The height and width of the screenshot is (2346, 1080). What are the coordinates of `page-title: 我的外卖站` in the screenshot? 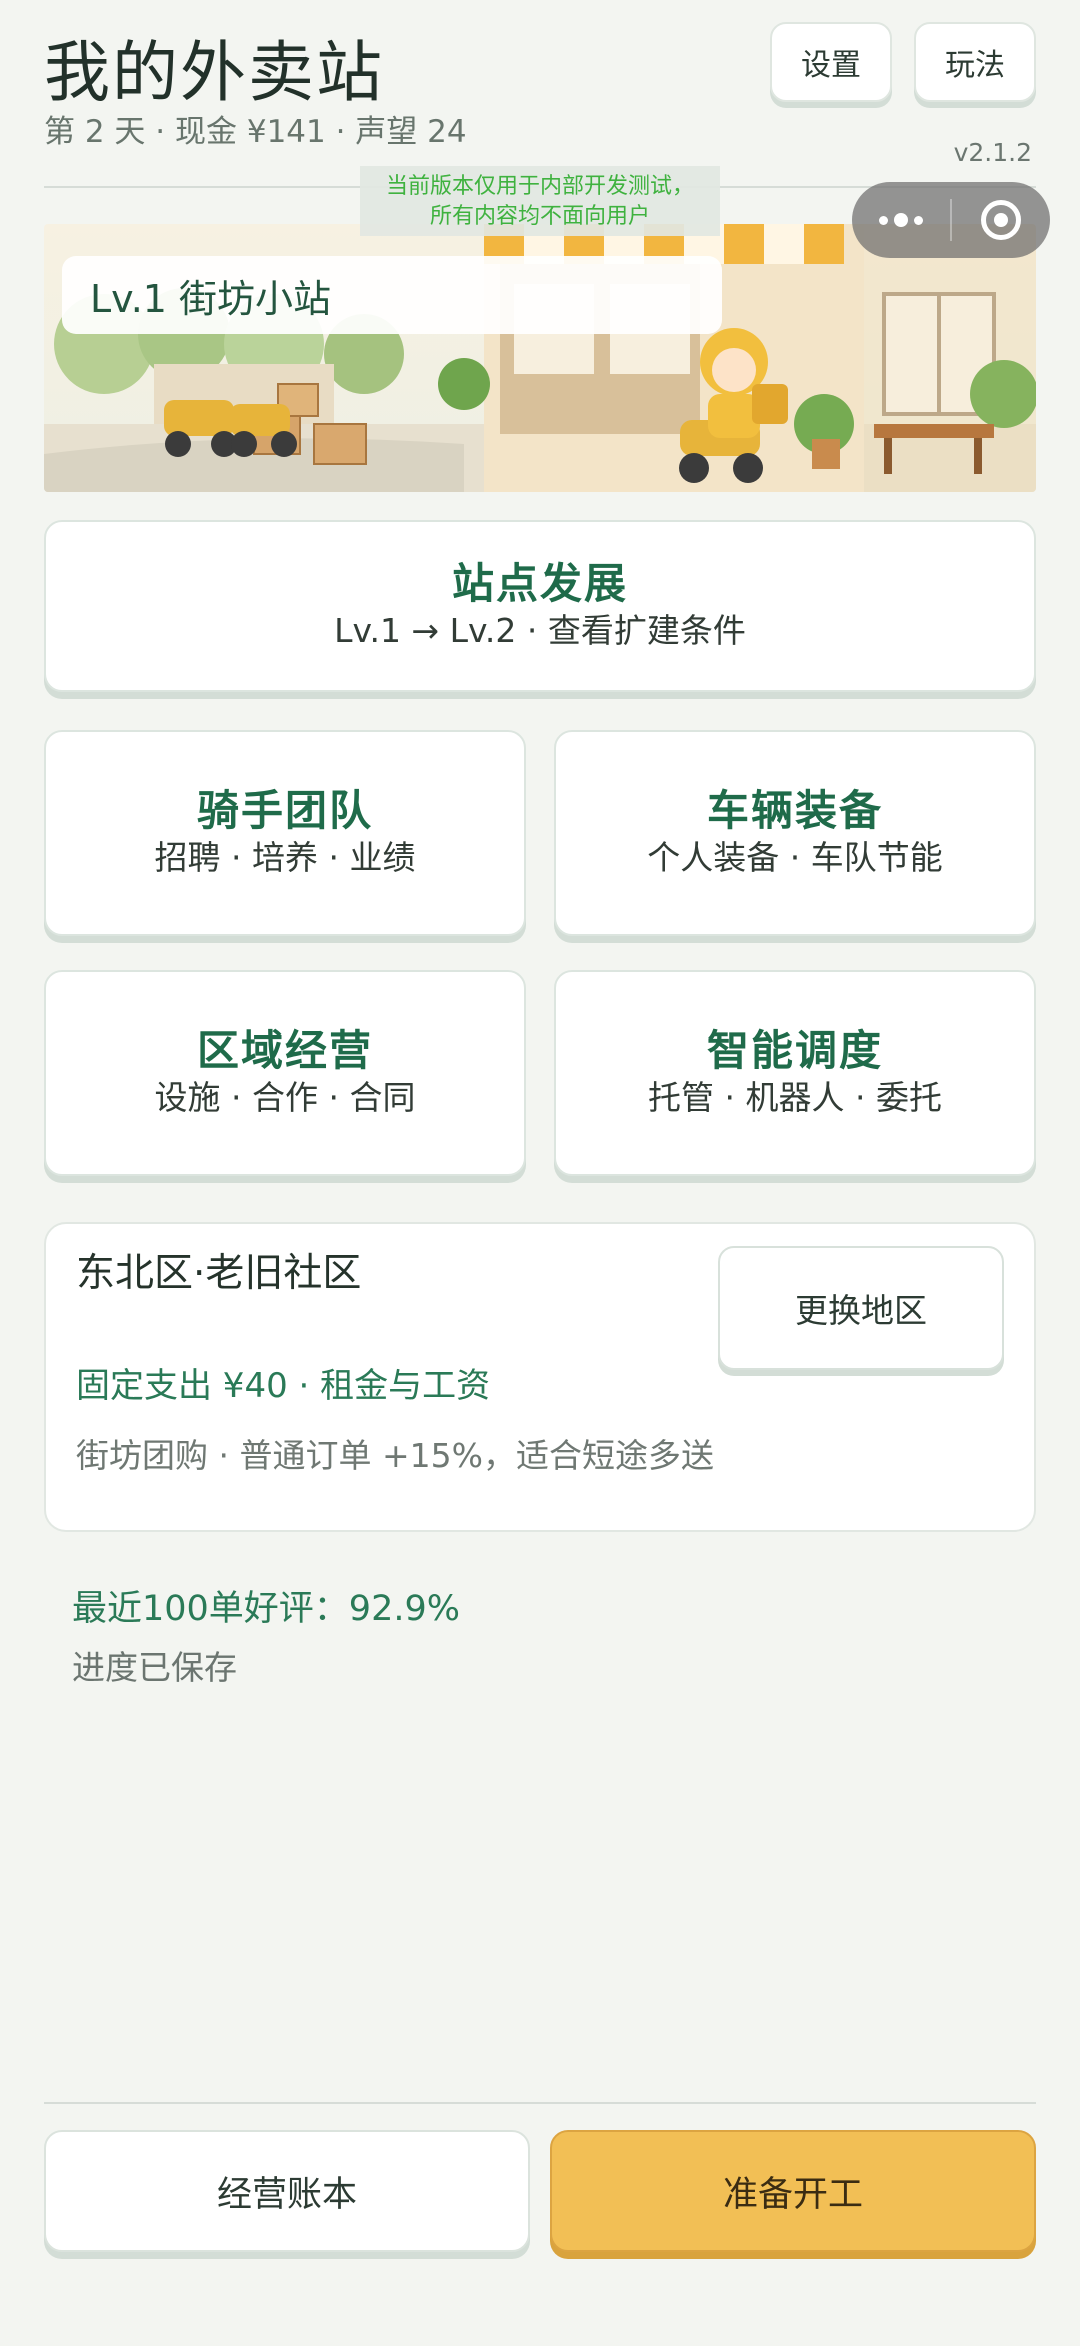 It's located at (214, 72).